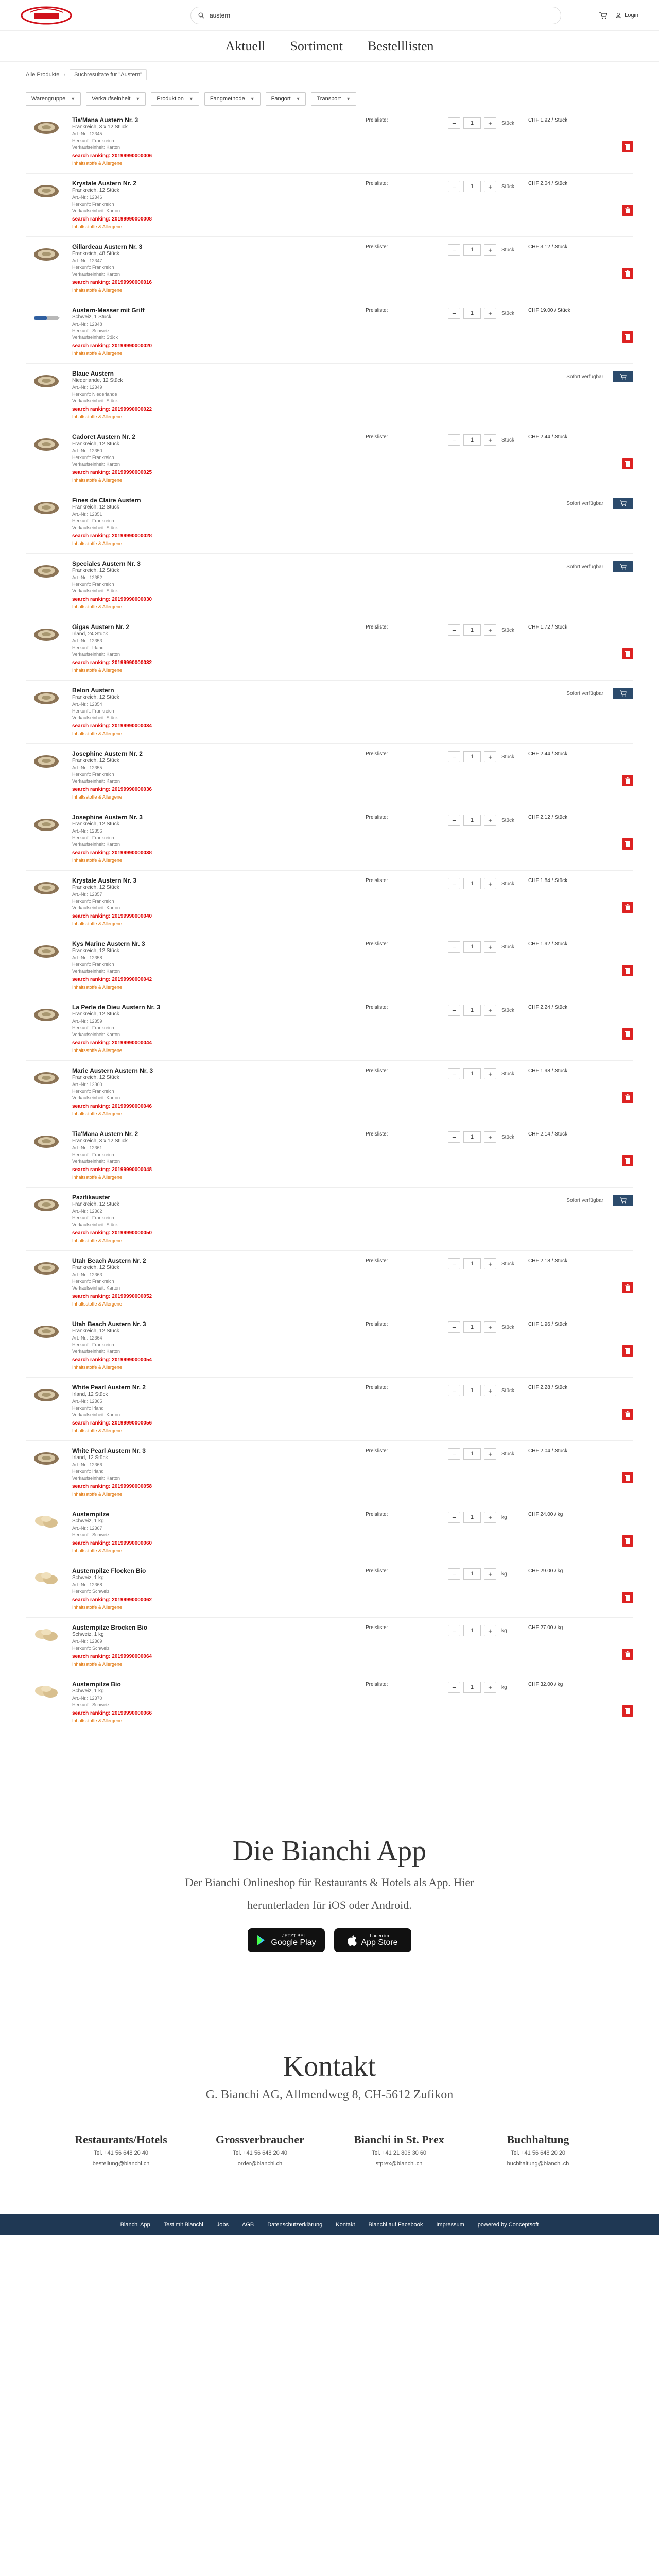 This screenshot has width=659, height=2576. Describe the element at coordinates (184, 2225) in the screenshot. I see `footer-link: Test mit Bianchi` at that location.